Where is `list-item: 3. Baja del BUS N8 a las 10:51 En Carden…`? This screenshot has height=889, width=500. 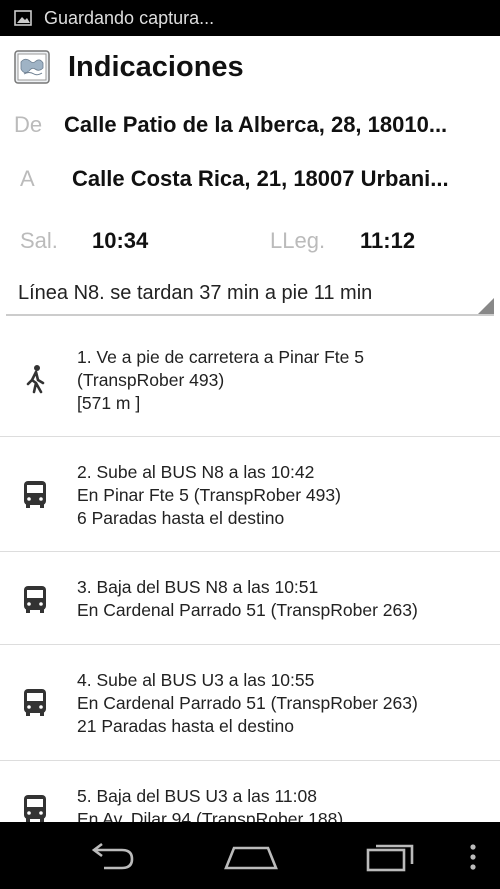 list-item: 3. Baja del BUS N8 a las 10:51 En Carden… is located at coordinates (250, 598).